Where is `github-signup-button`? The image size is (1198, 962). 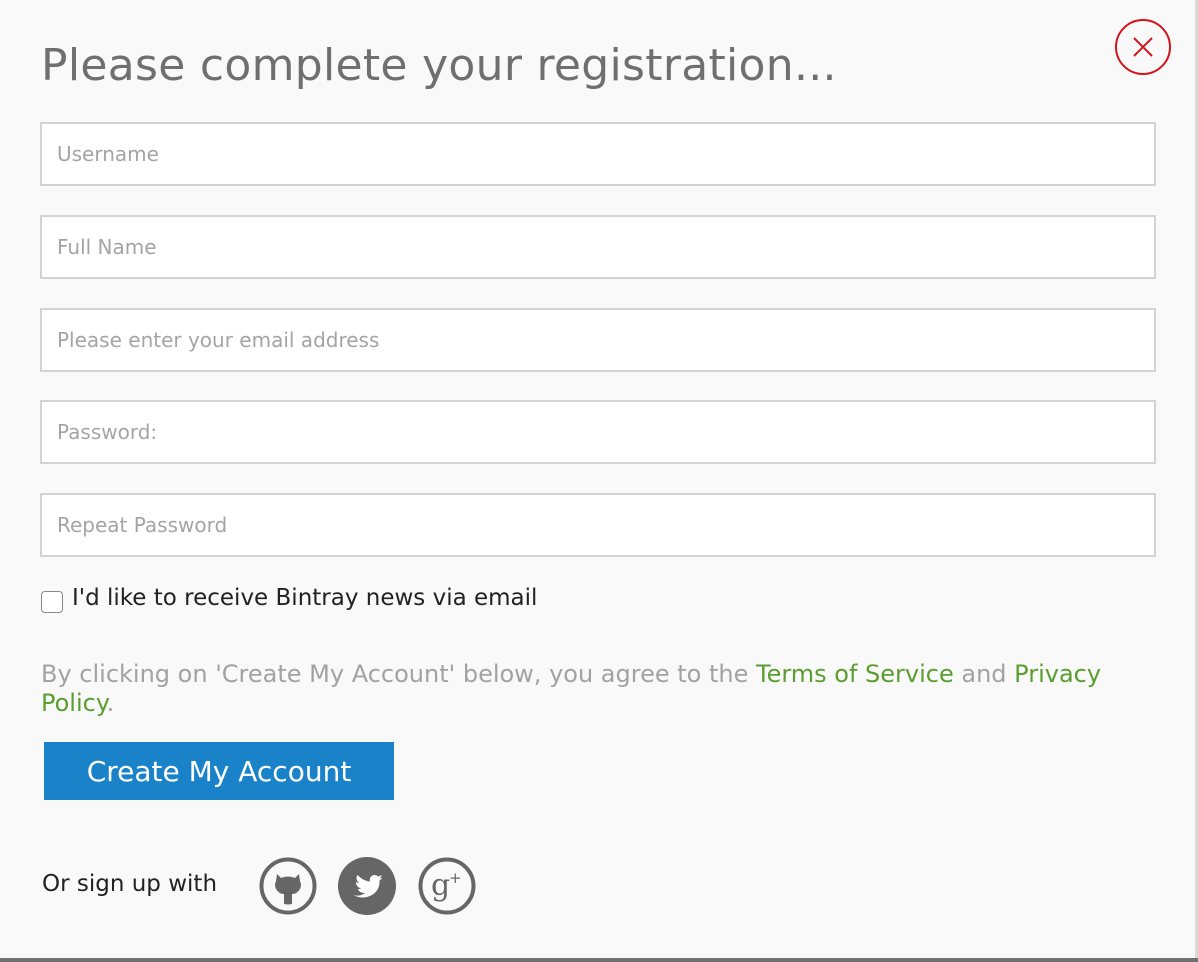
github-signup-button is located at coordinates (288, 886).